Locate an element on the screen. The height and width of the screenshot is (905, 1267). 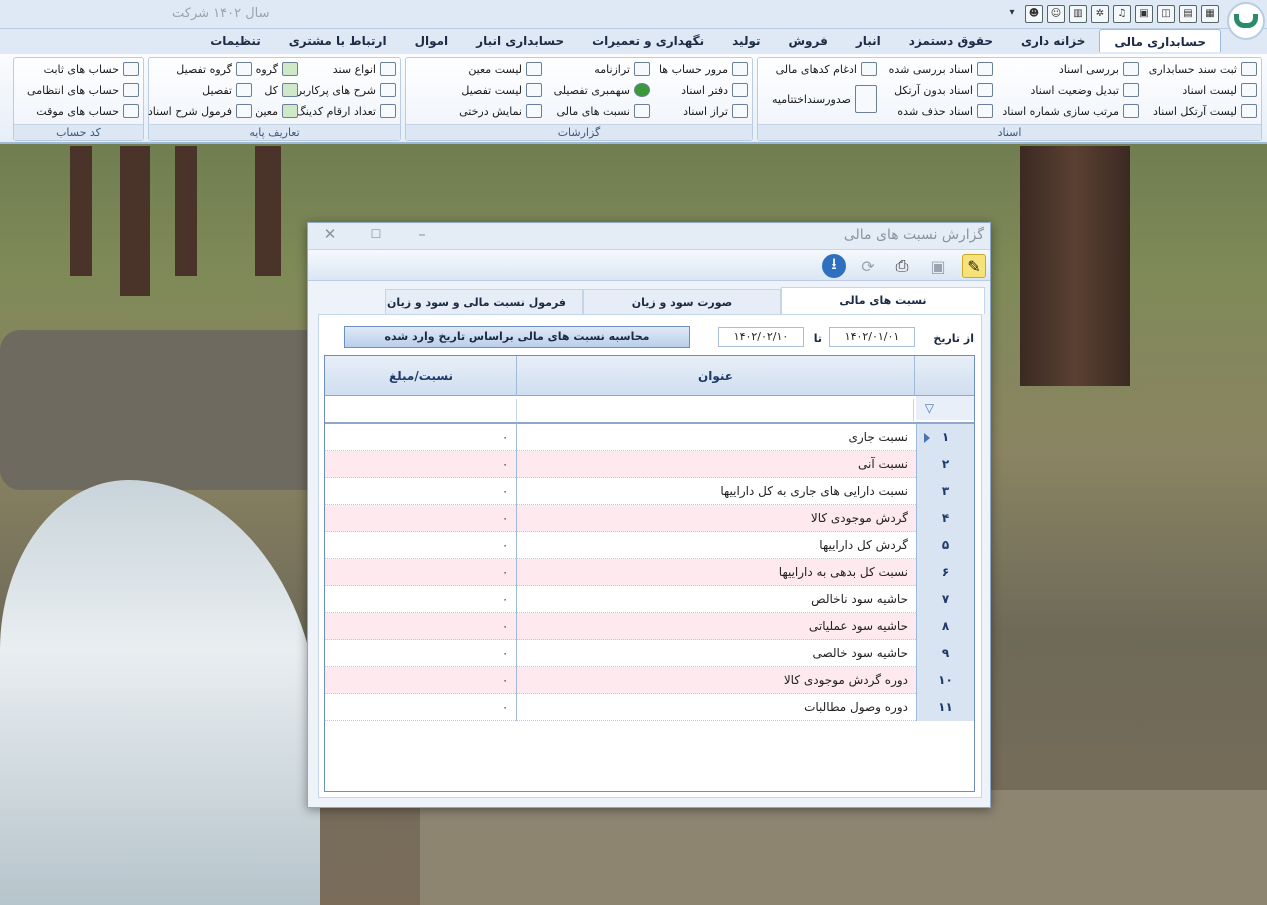
trial-balance-button: تراز اسناد is located at coordinates (715, 111).